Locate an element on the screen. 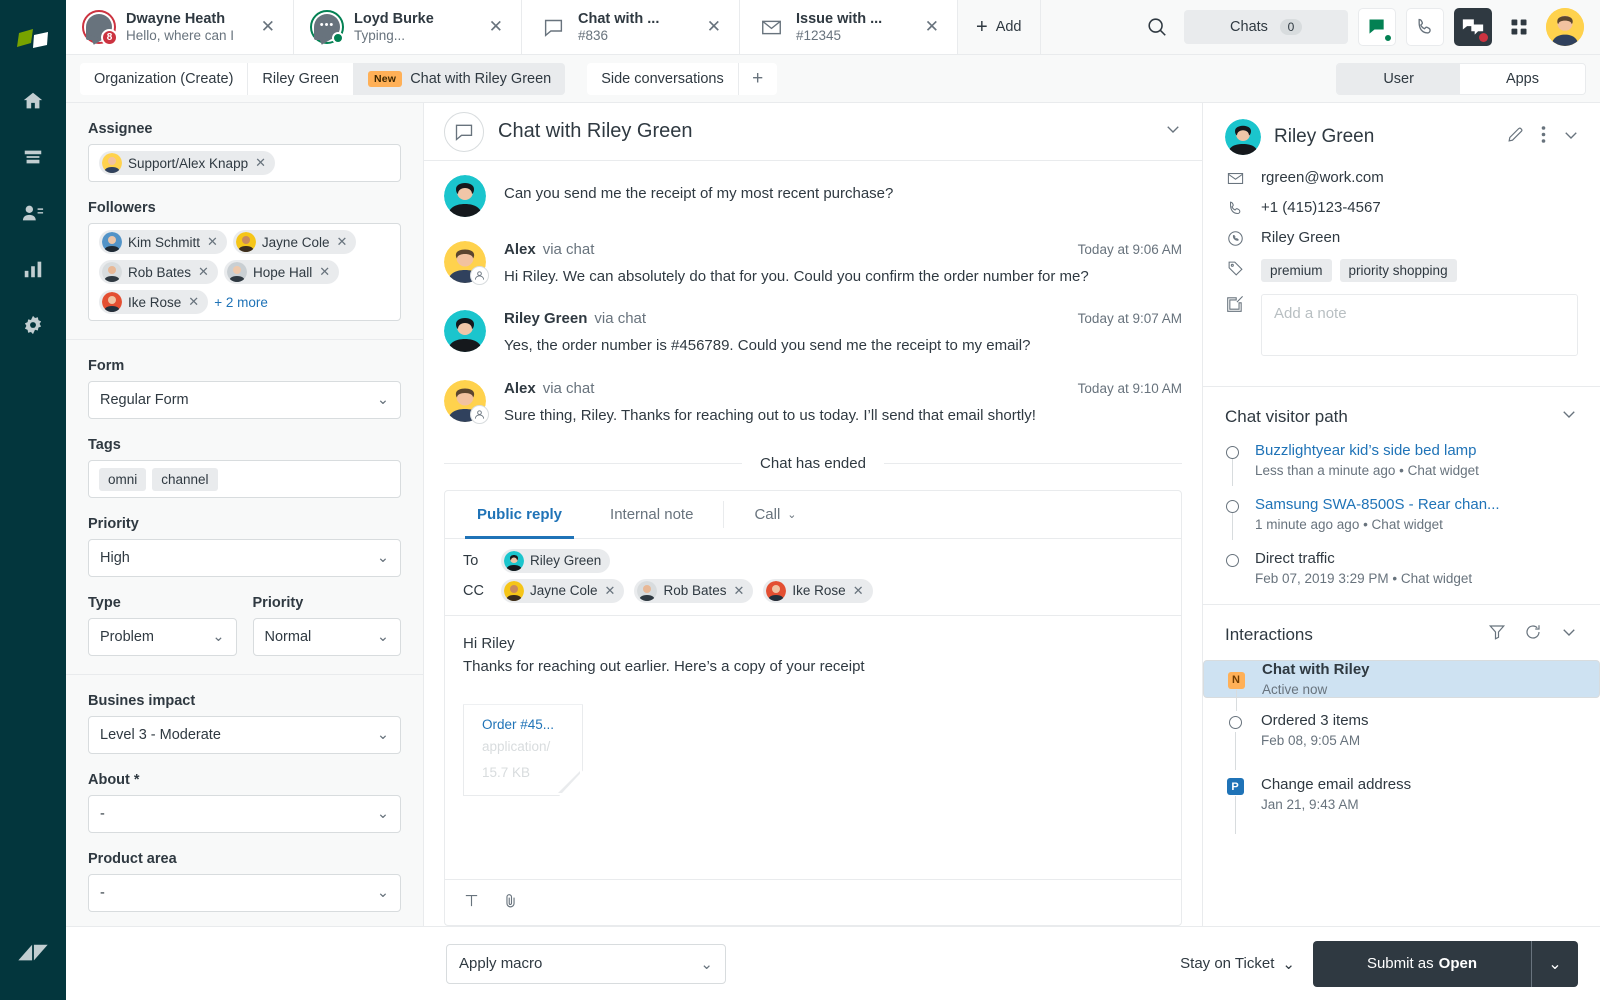 Image resolution: width=1600 pixels, height=1000 pixels. interaction-item: P Change email address Jan 21, 9:43 AM is located at coordinates (1401, 798).